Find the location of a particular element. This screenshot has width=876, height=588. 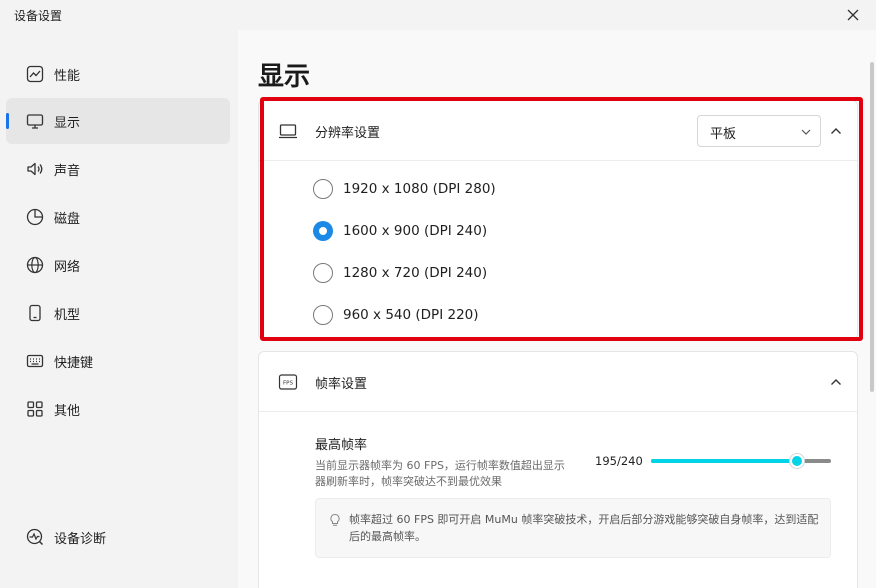

sidebar-item-diagnostics: 设备诊断 is located at coordinates (118, 537).